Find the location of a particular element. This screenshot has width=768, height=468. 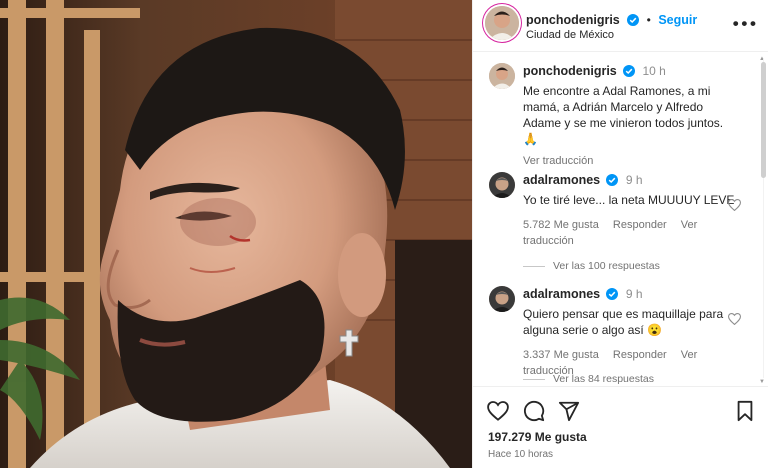

author-avatar is located at coordinates (502, 23).